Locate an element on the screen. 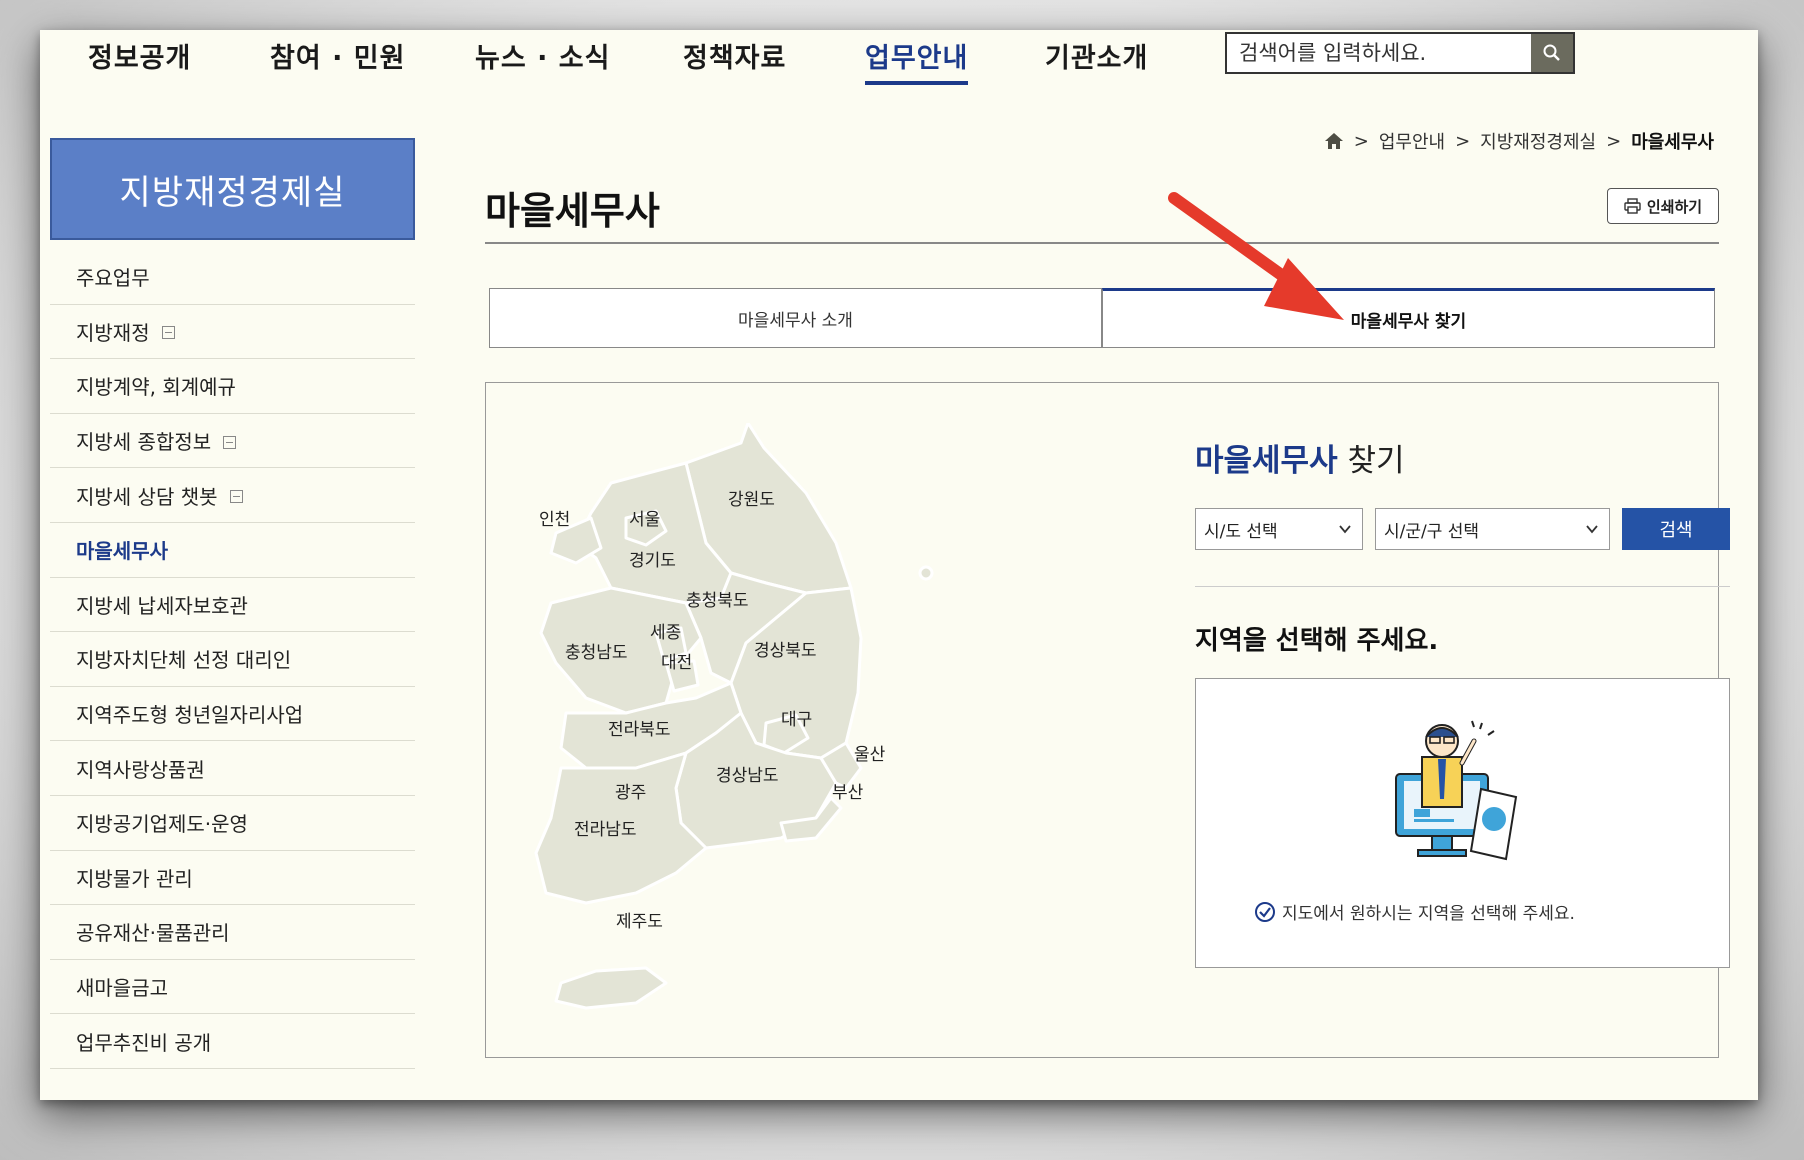 This screenshot has height=1160, width=1804. finder-title-rest: 찾기 is located at coordinates (1371, 461).